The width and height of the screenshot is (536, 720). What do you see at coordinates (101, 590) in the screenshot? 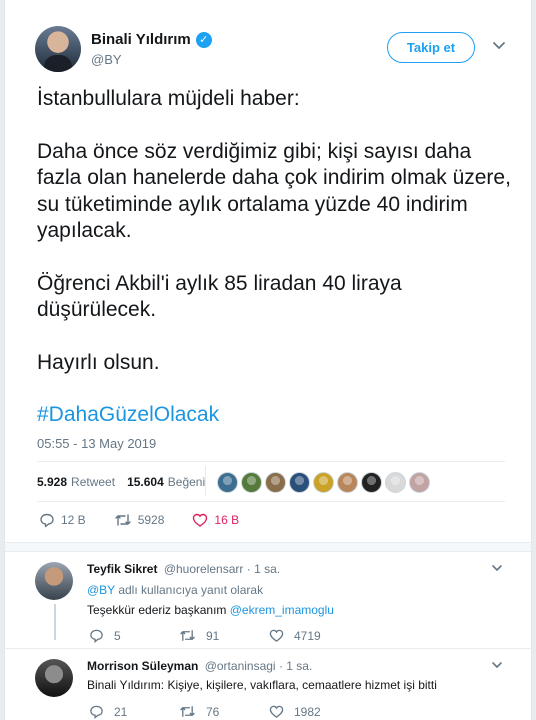
I see `reply-to-mention: @BY` at bounding box center [101, 590].